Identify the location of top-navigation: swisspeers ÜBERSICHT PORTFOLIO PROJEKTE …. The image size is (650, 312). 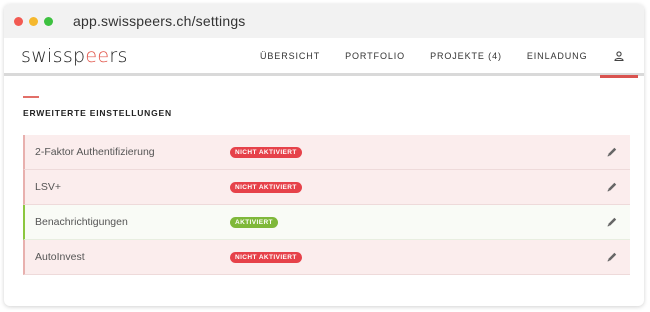
(324, 57).